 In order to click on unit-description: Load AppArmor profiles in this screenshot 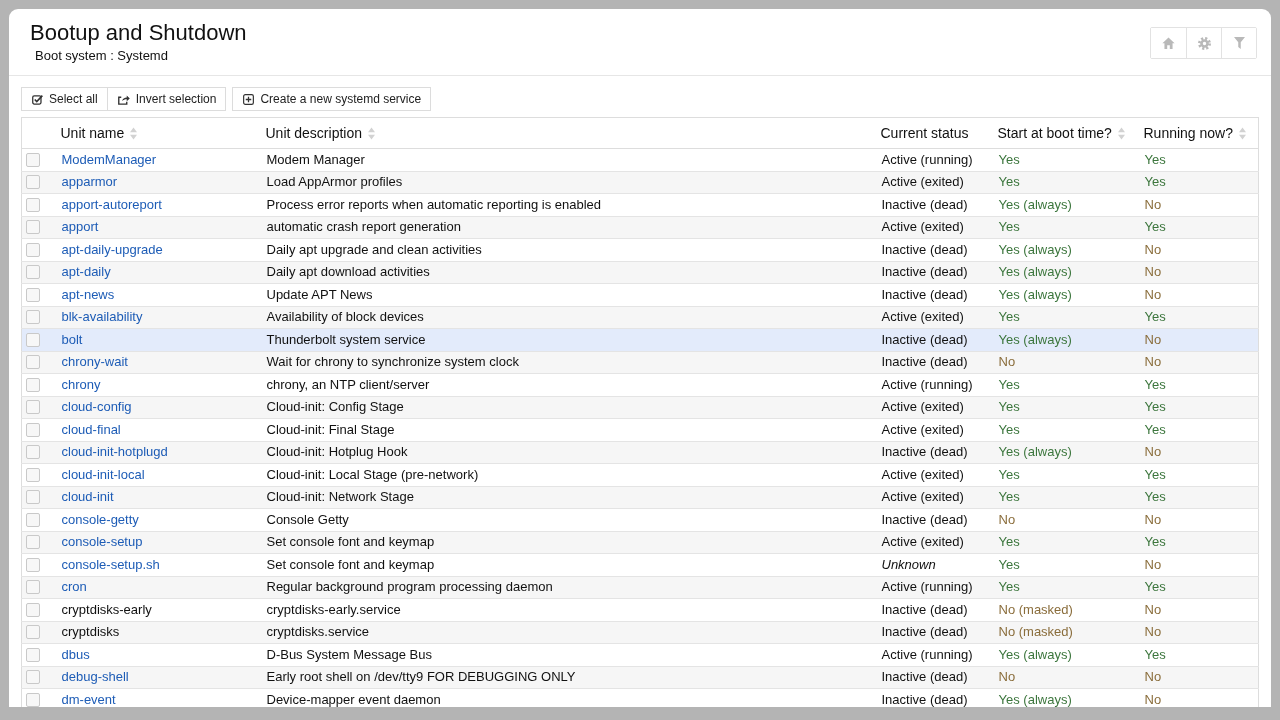, I will do `click(334, 182)`.